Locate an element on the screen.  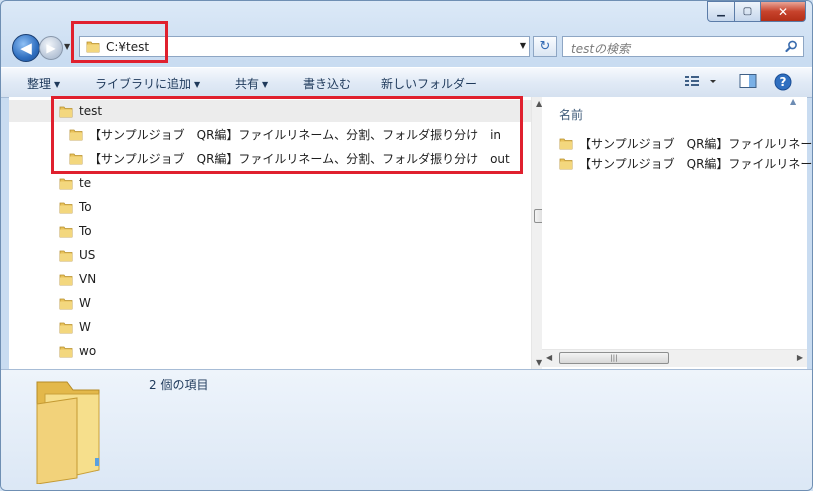
file-list-item-label: 【サンプルジョブ QR編】ファイルリネーム、分割、フォルダ振り分け out is located at coordinates (696, 163).